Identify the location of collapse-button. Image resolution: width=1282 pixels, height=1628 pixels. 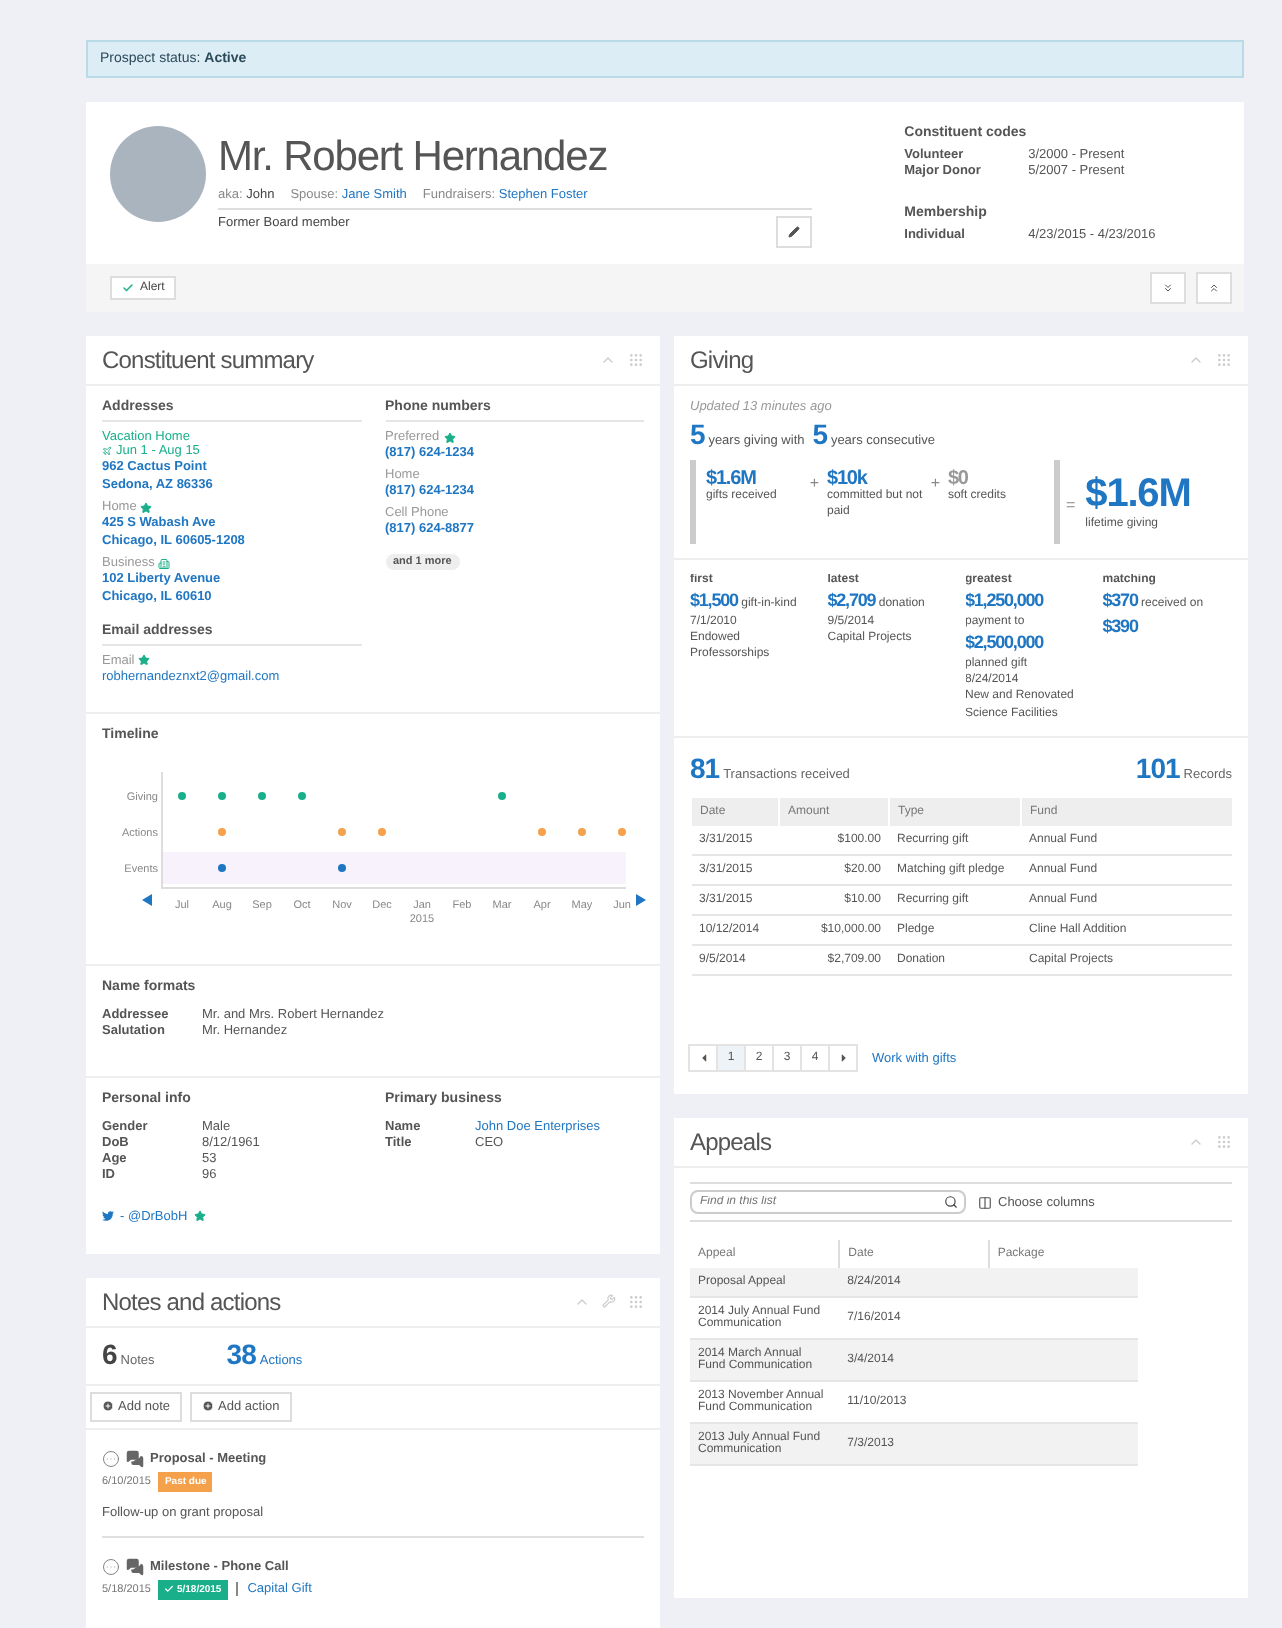
(1214, 288).